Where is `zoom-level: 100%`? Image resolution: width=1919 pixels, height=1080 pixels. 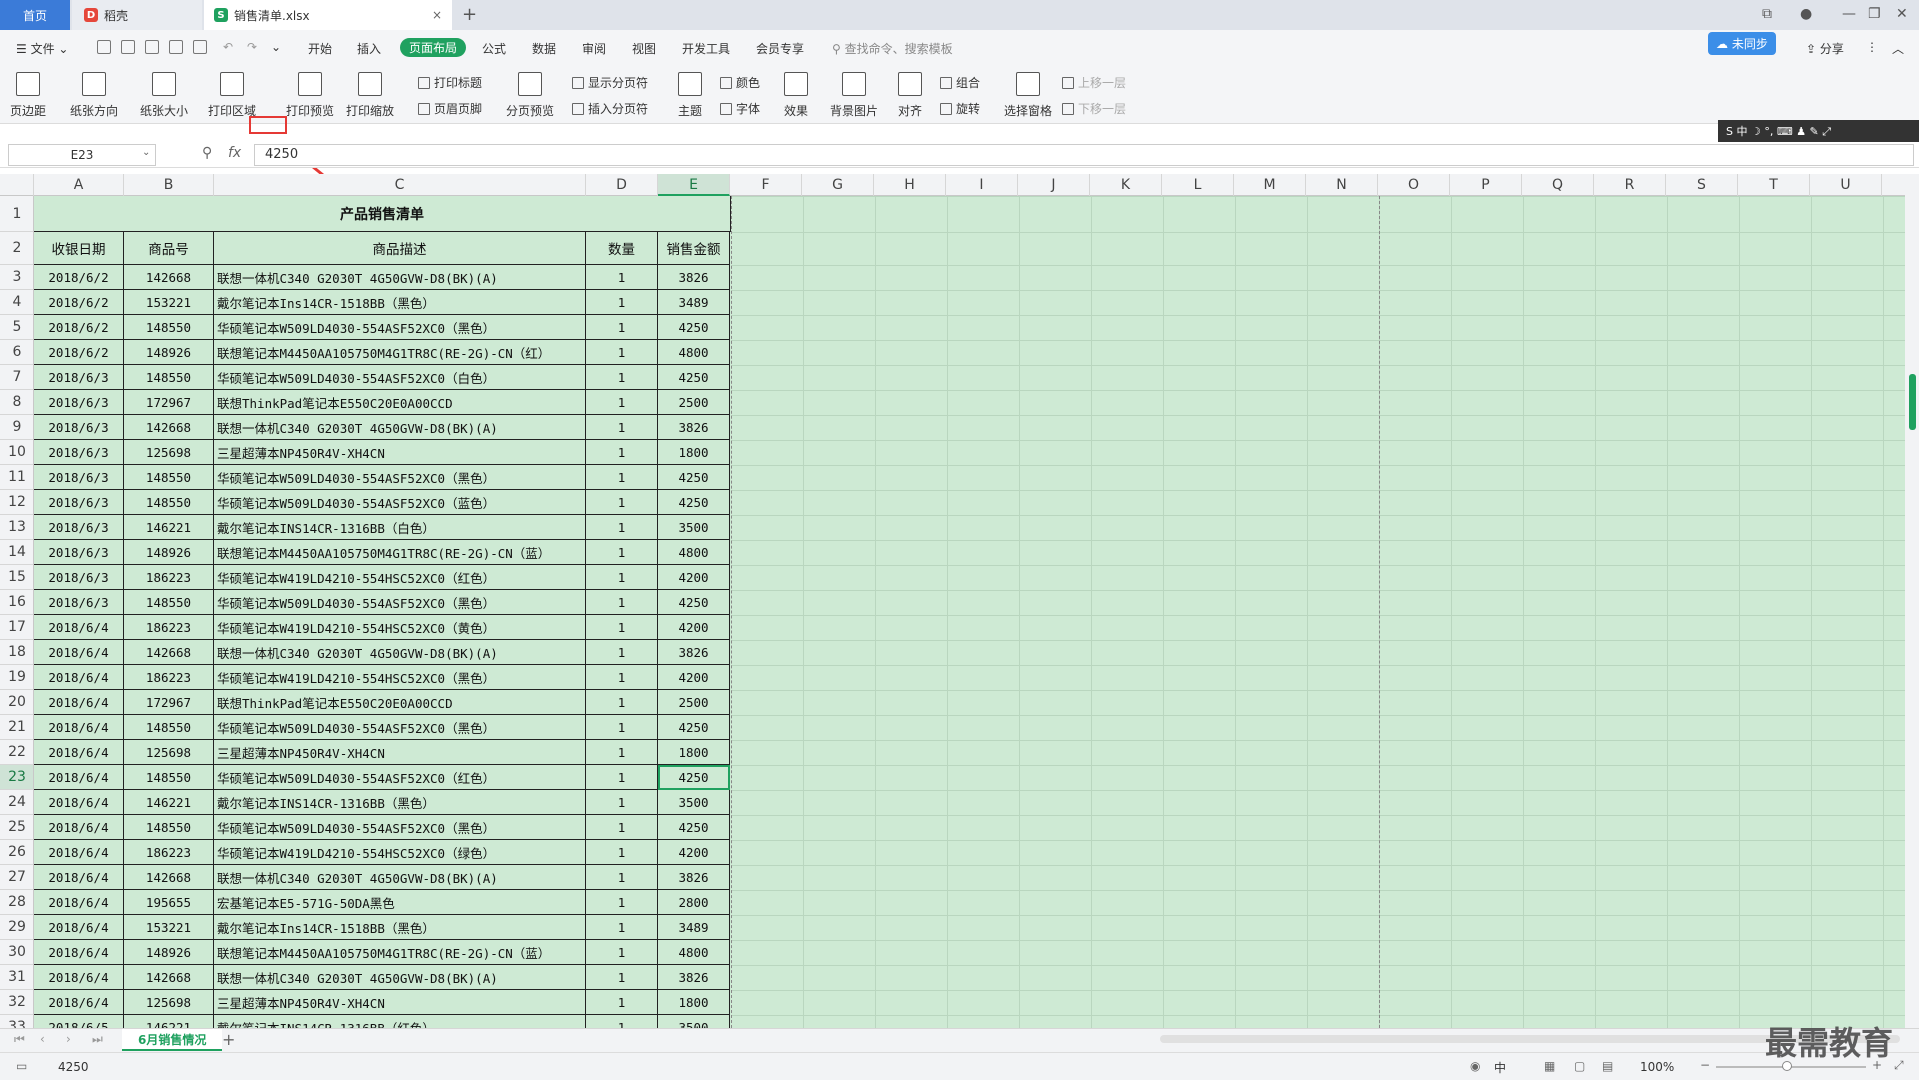 zoom-level: 100% is located at coordinates (1657, 1067).